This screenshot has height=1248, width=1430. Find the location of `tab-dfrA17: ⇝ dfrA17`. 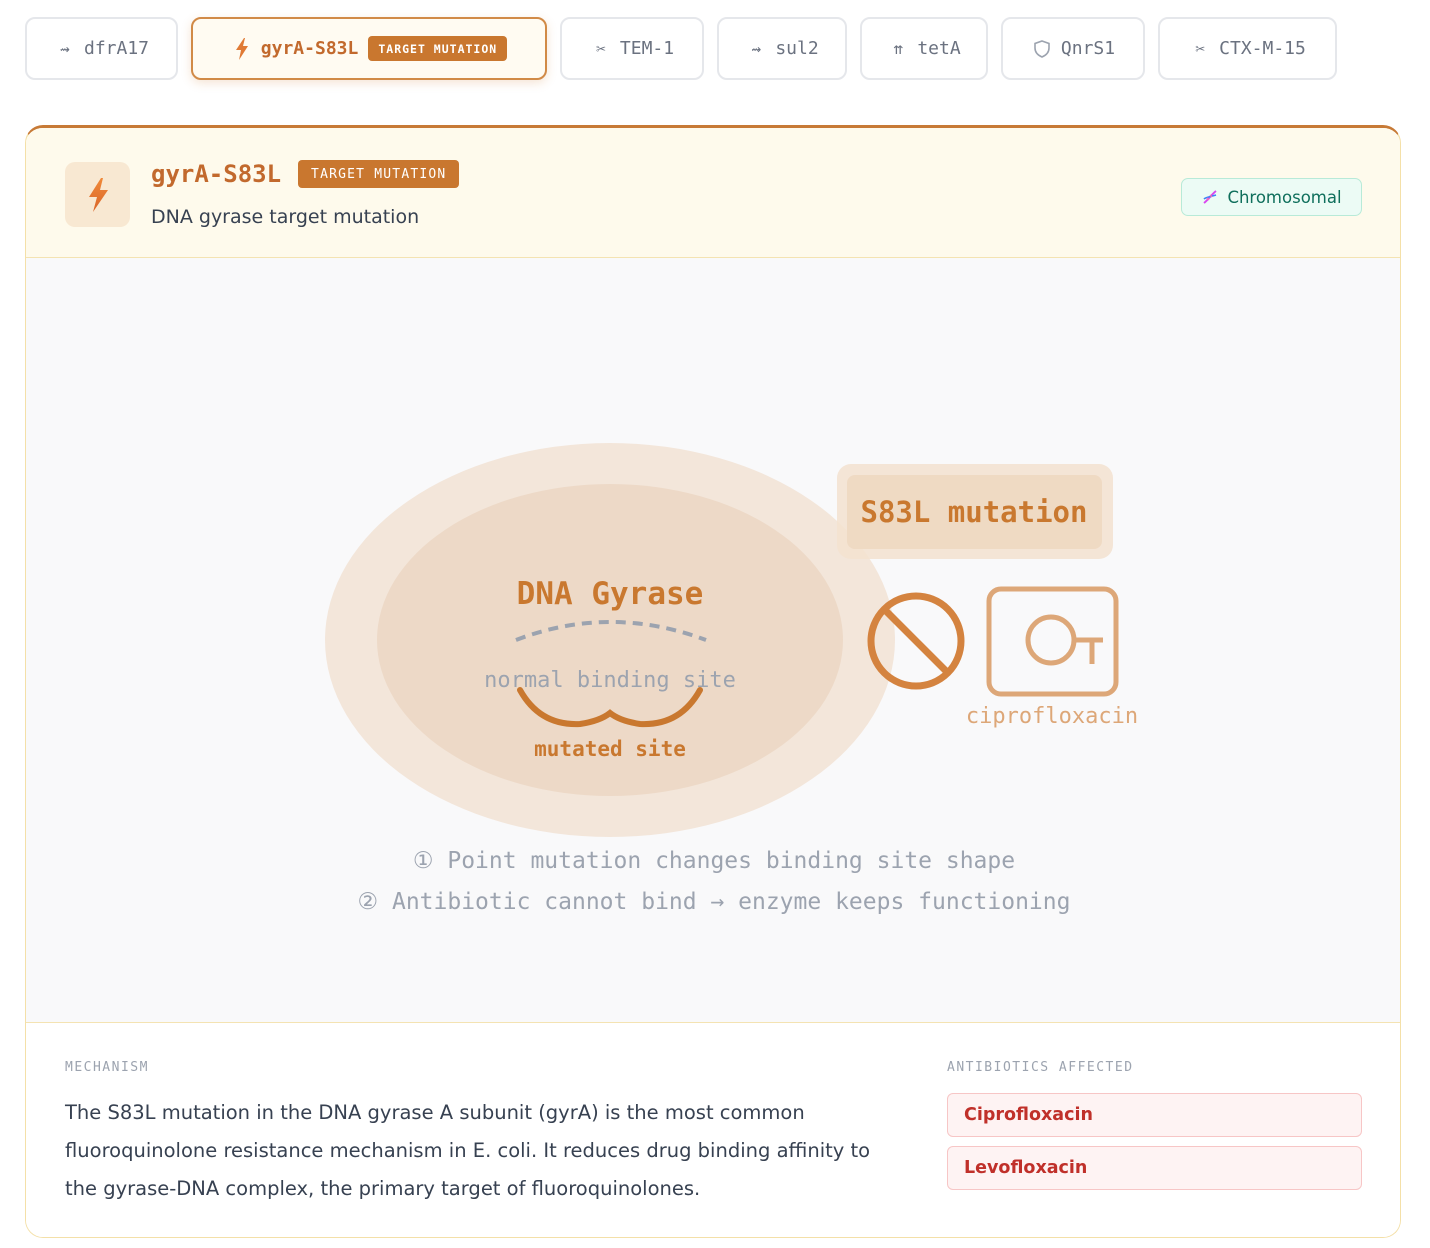

tab-dfrA17: ⇝ dfrA17 is located at coordinates (101, 48).